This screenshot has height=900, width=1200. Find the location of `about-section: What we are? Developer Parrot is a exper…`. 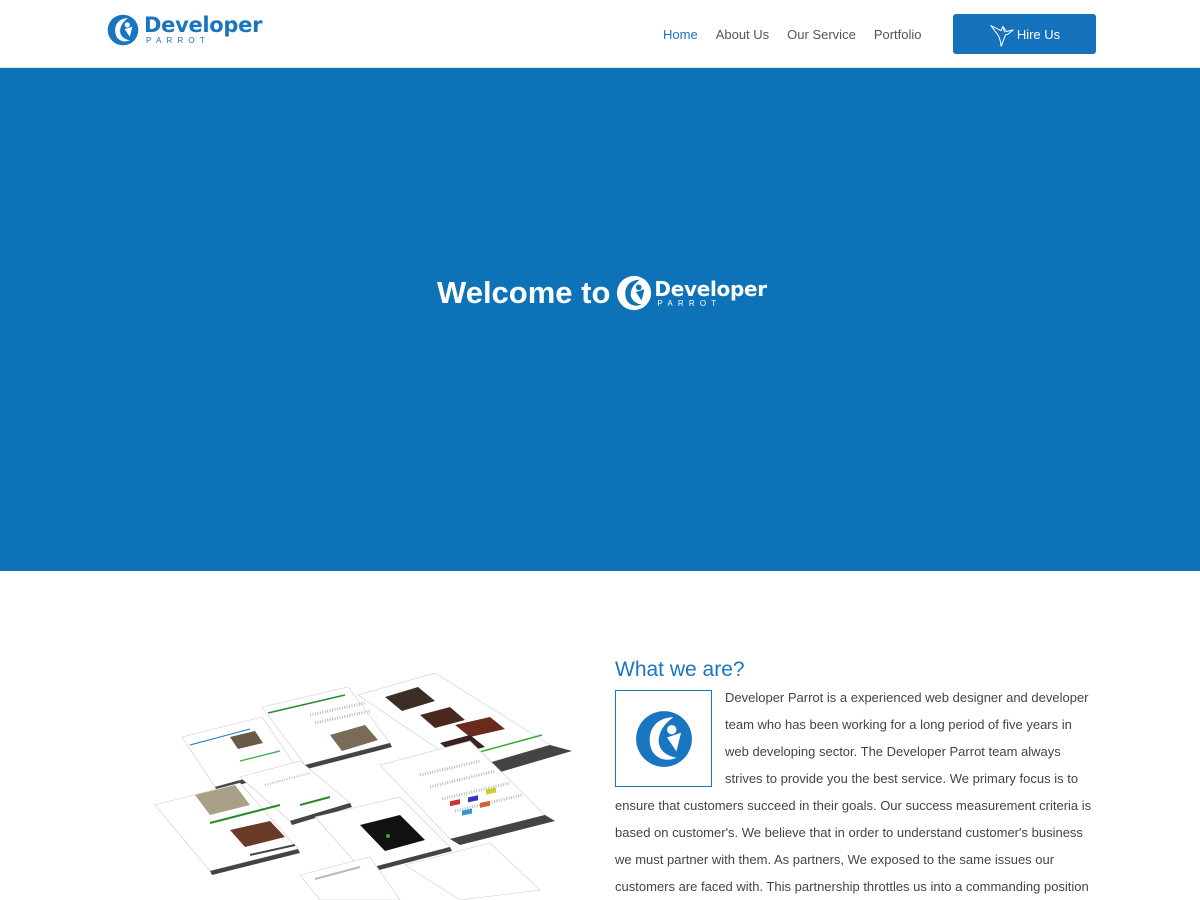

about-section: What we are? Developer Parrot is a exper… is located at coordinates (855, 779).